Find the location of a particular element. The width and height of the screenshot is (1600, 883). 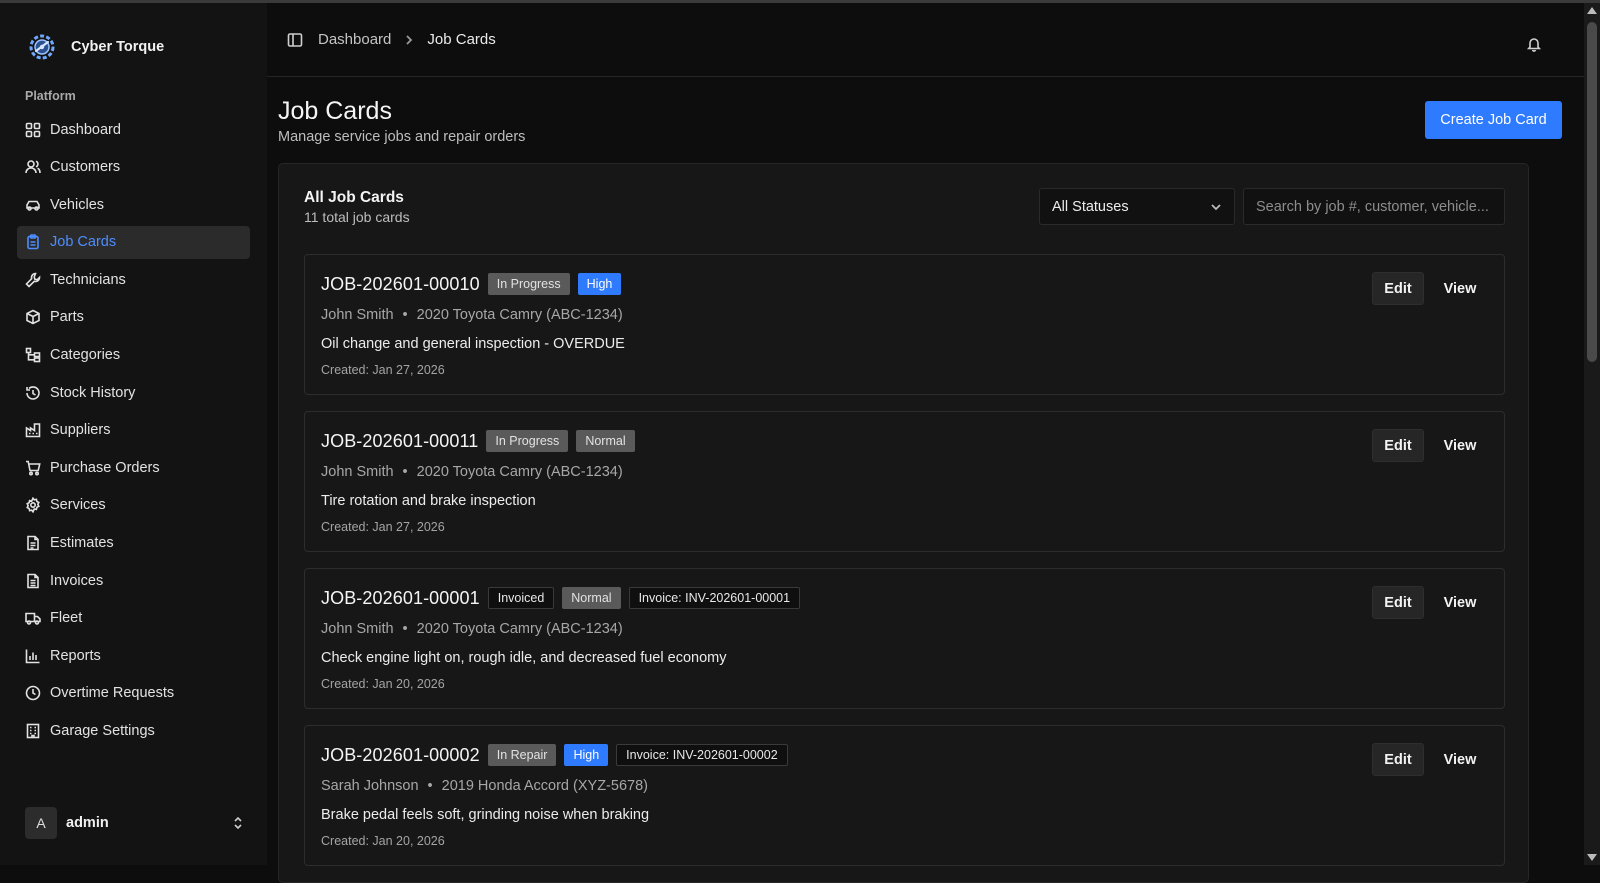

sidebar-item-label: Technicians is located at coordinates (88, 279).